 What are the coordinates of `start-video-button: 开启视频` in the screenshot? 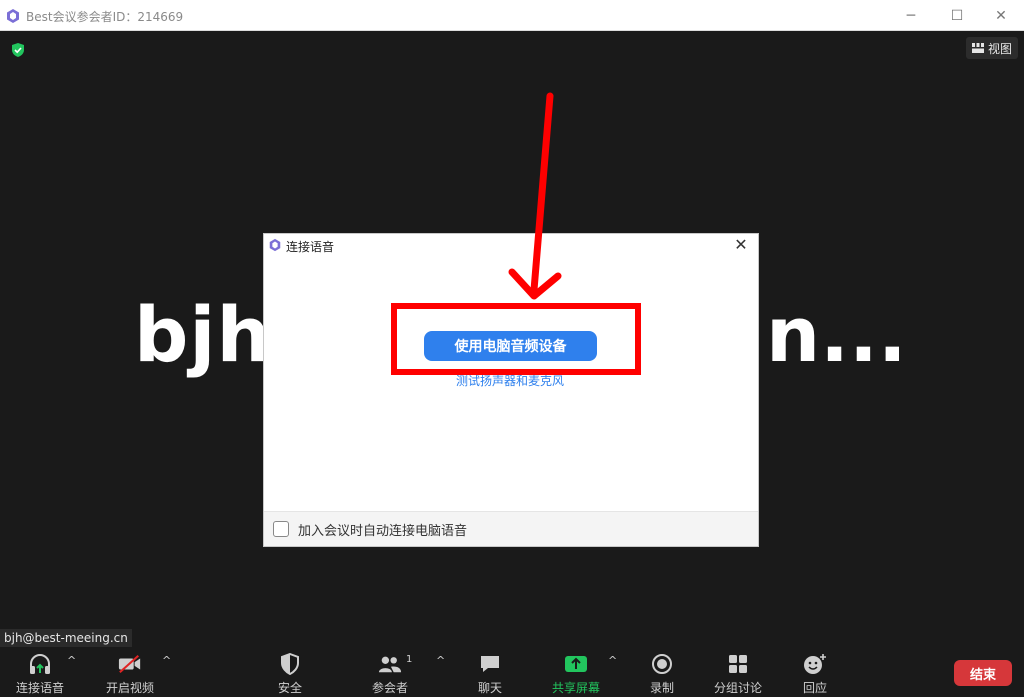 It's located at (130, 674).